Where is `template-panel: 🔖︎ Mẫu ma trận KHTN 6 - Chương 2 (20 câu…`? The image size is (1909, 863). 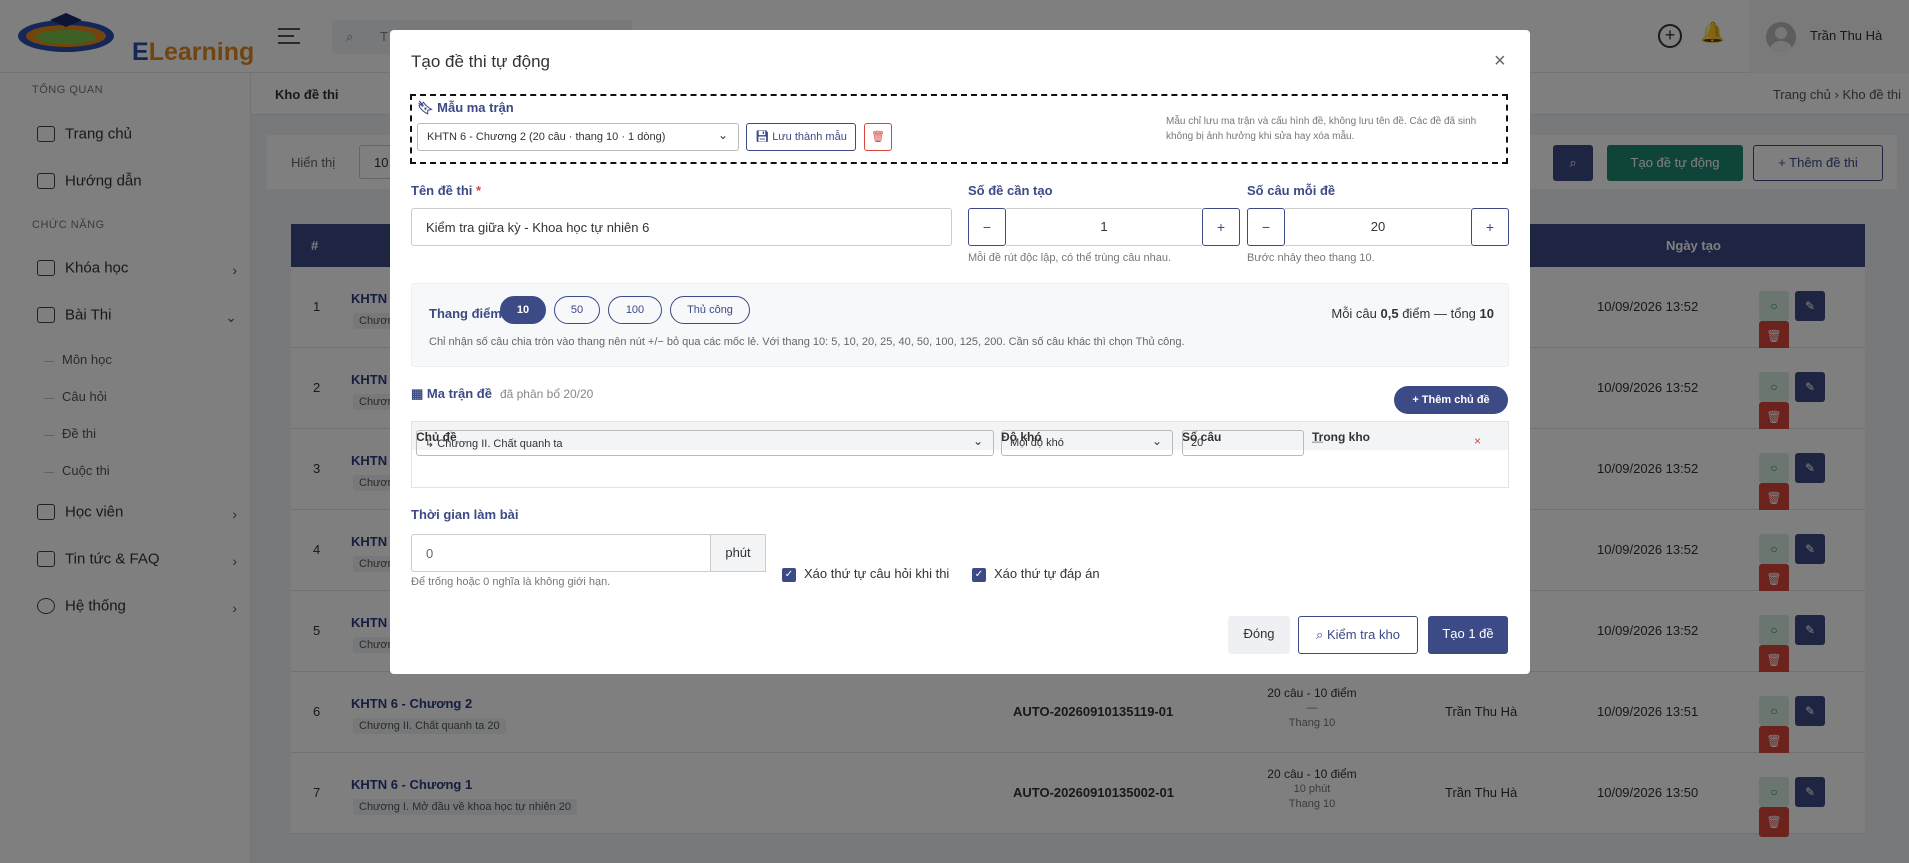 template-panel: 🔖︎ Mẫu ma trận KHTN 6 - Chương 2 (20 câu… is located at coordinates (959, 129).